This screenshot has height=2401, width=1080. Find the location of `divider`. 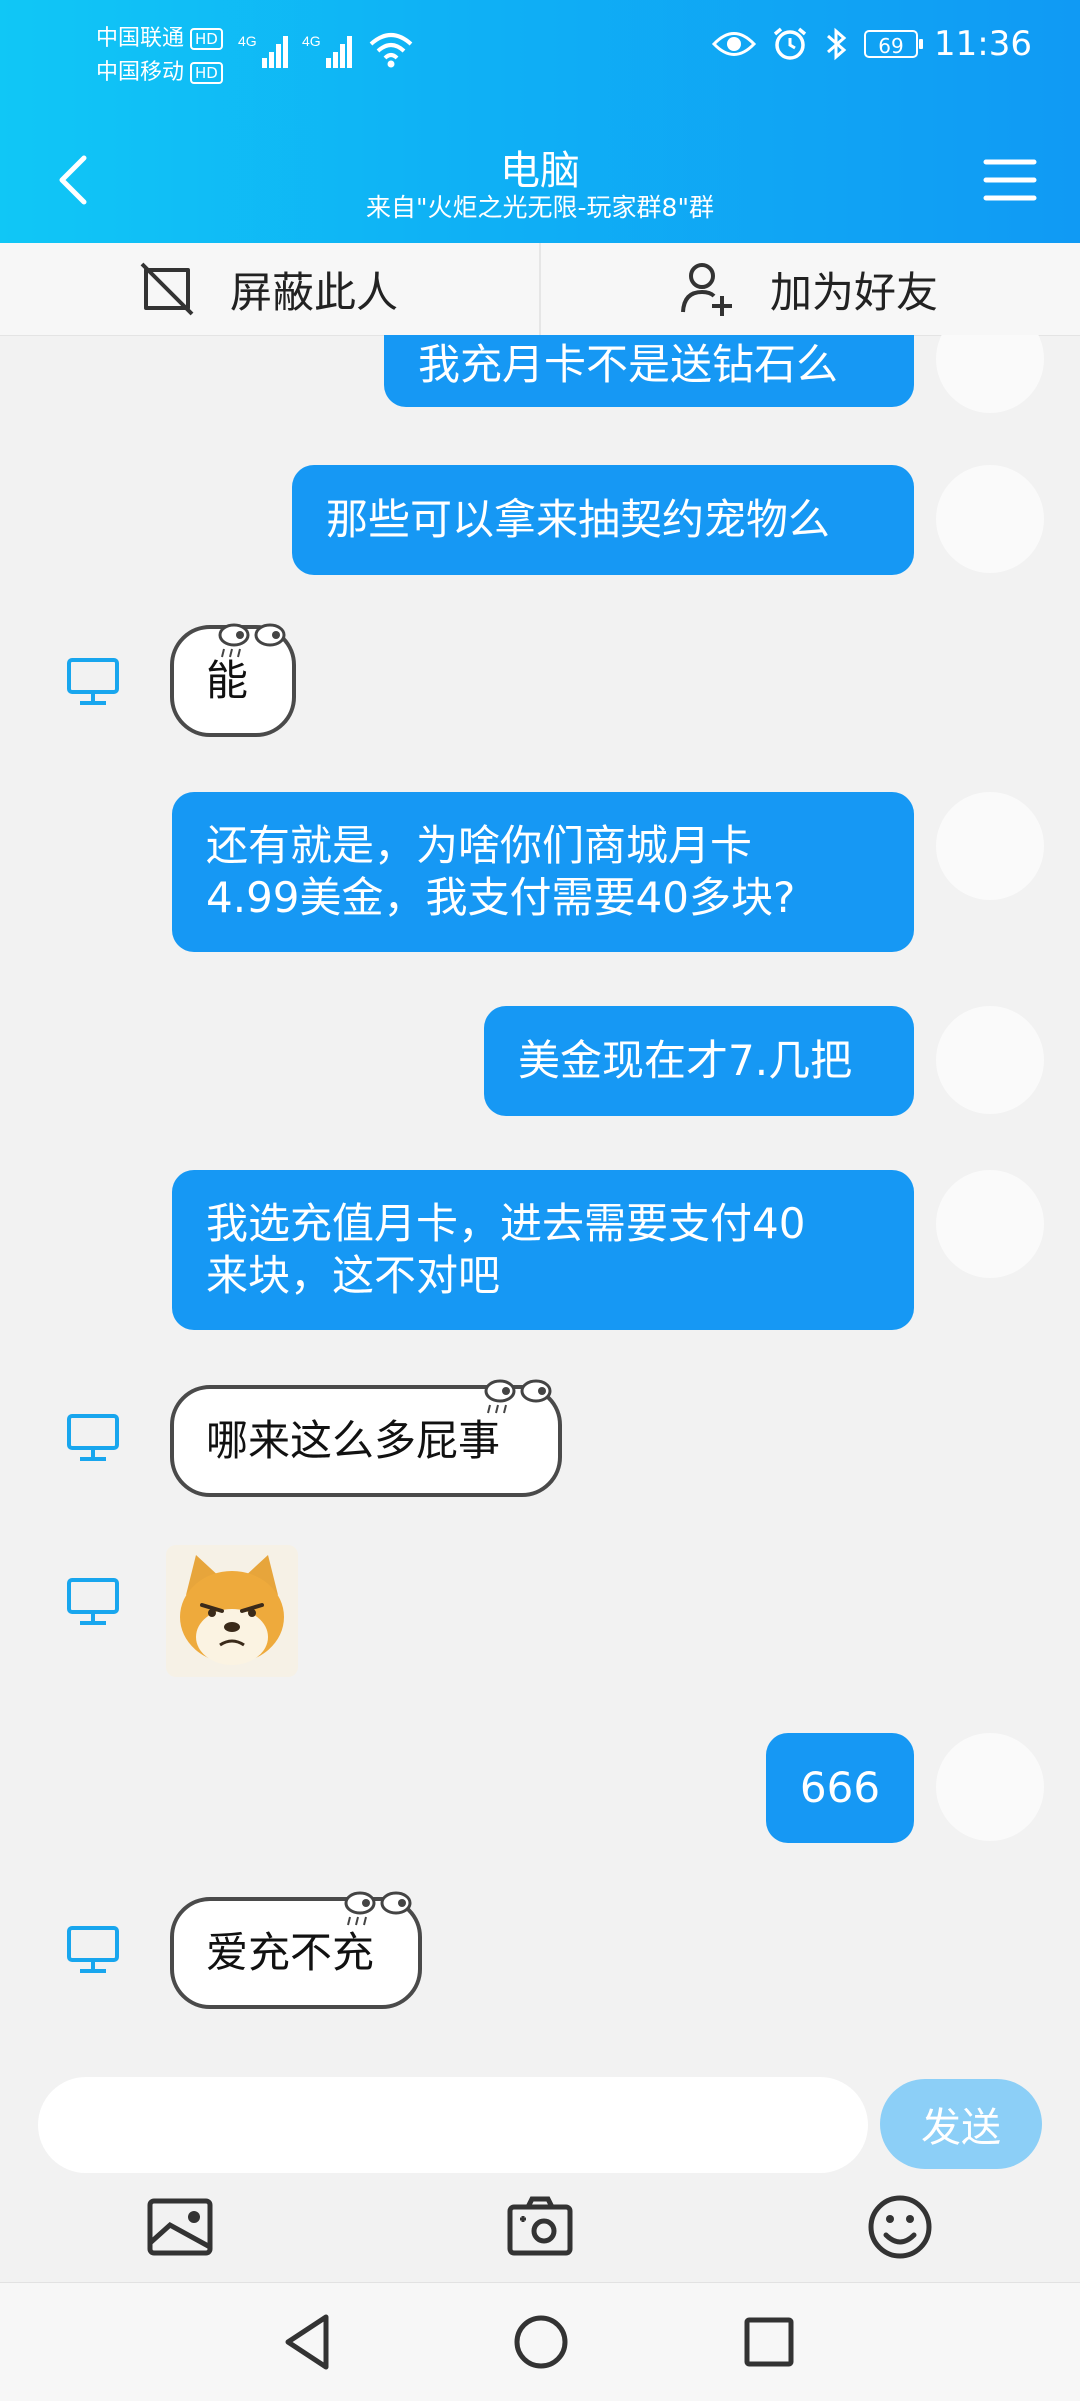

divider is located at coordinates (540, 289).